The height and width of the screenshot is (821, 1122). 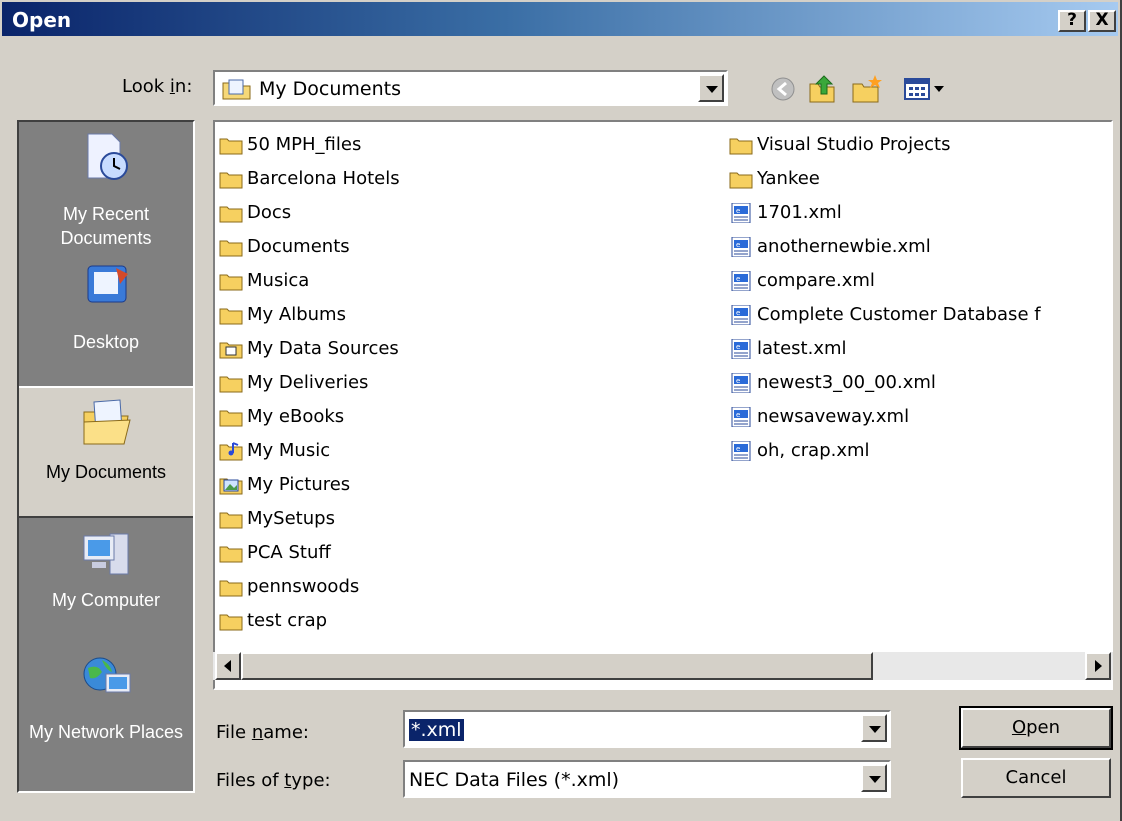 I want to click on file-list-item: My Data Sources, so click(x=308, y=349).